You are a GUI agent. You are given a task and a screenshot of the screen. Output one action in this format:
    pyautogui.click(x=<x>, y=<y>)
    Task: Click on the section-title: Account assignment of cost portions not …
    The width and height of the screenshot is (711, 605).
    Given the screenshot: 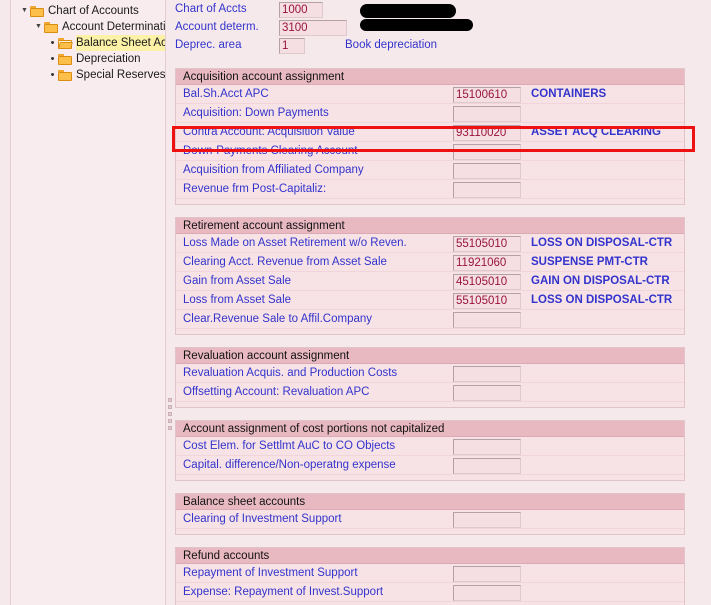 What is the action you would take?
    pyautogui.click(x=430, y=429)
    